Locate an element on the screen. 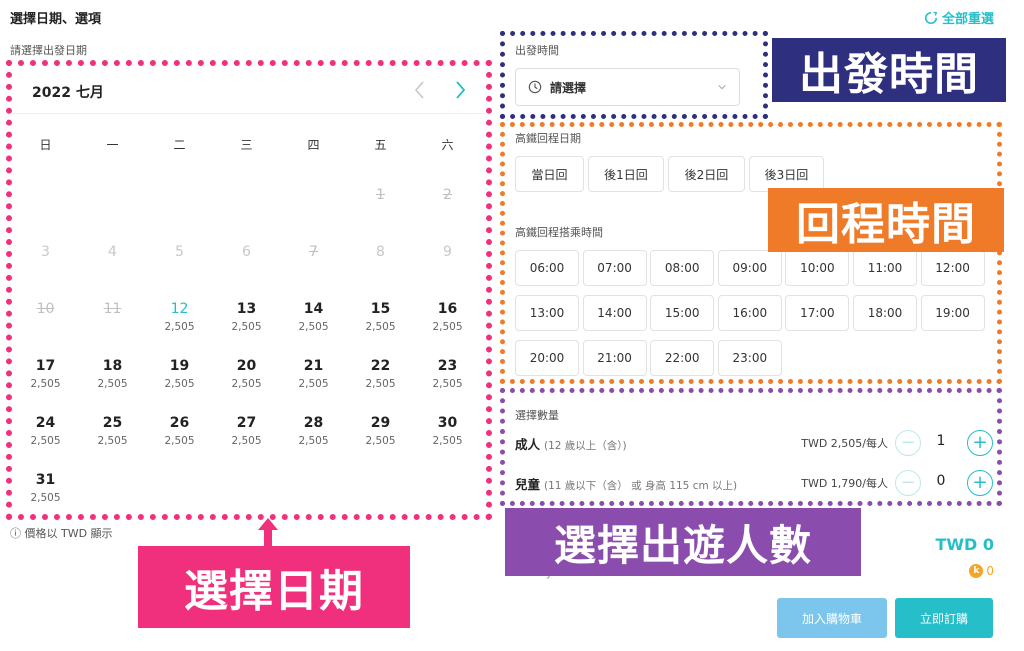 Image resolution: width=1024 pixels, height=651 pixels. calendar-day: 24 2,505 is located at coordinates (45, 439).